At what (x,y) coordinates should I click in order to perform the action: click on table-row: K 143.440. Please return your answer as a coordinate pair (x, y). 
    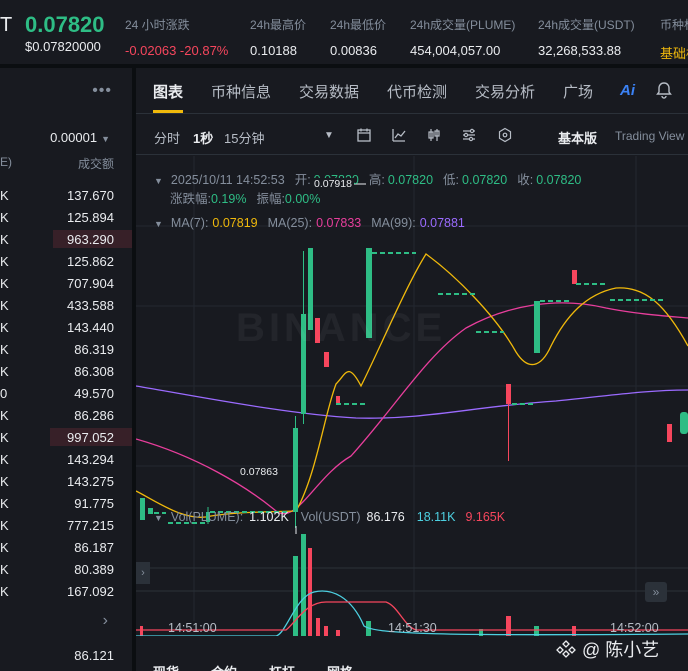
    Looking at the image, I should click on (66, 327).